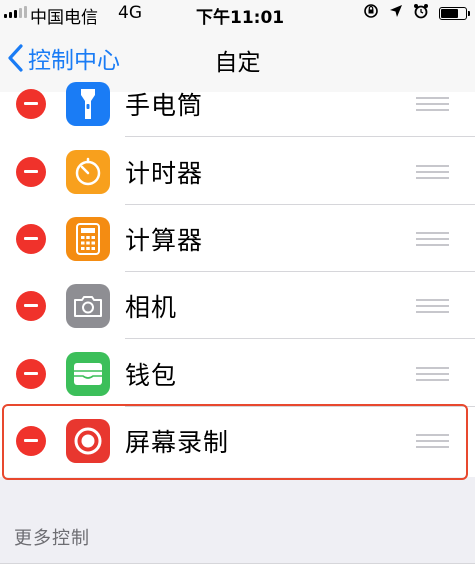  Describe the element at coordinates (371, 13) in the screenshot. I see `orientation-lock-icon` at that location.